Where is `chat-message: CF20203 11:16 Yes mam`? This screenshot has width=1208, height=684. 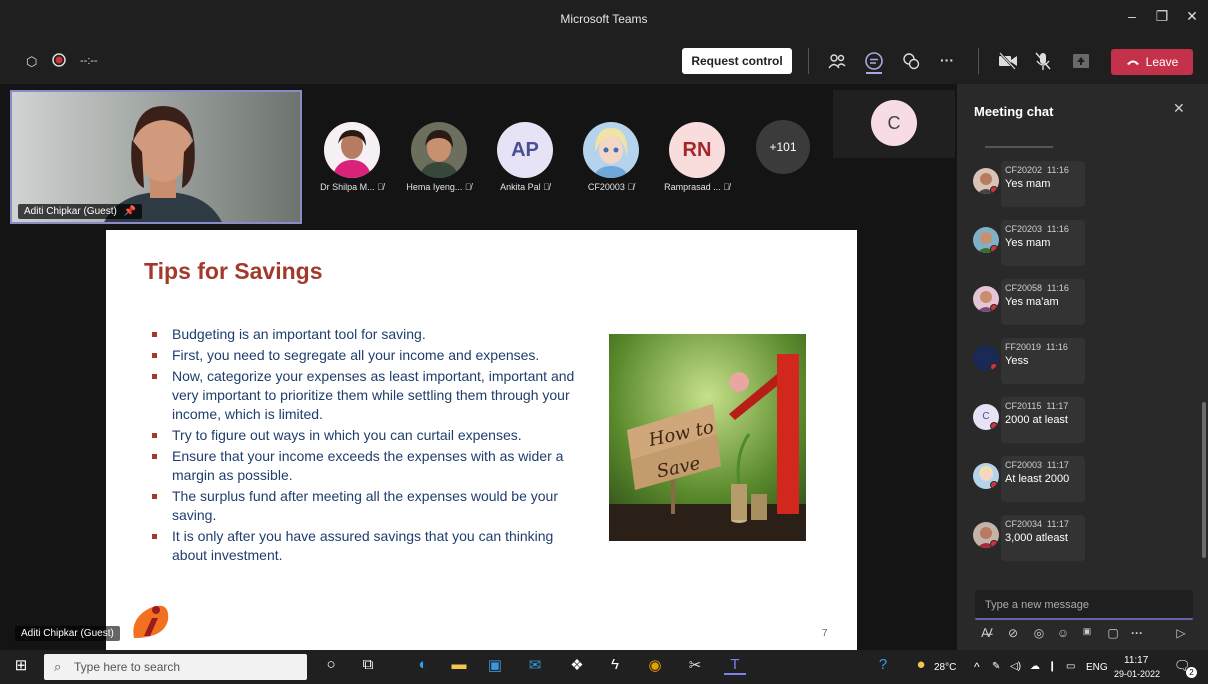
chat-message: CF20203 11:16 Yes mam is located at coordinates (1043, 243).